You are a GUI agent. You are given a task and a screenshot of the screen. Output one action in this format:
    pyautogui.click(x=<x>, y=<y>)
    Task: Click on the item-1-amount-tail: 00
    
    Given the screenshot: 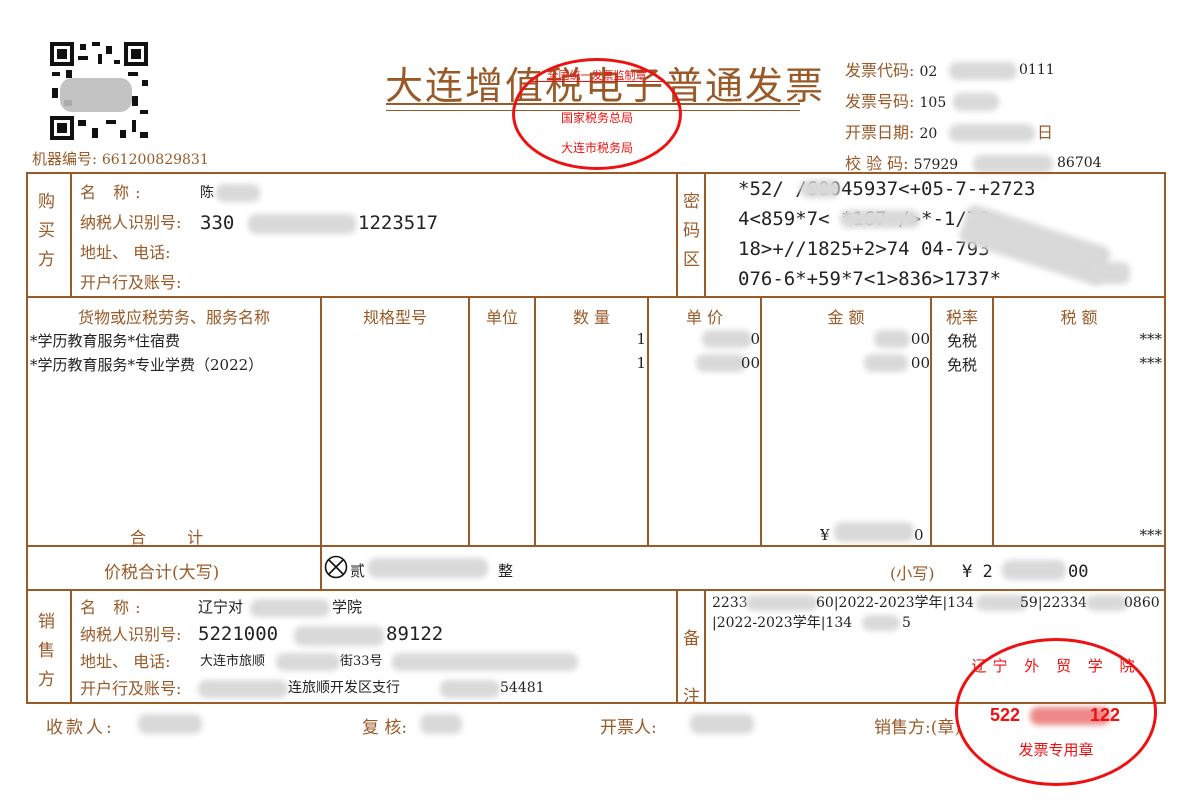 What is the action you would take?
    pyautogui.click(x=920, y=339)
    